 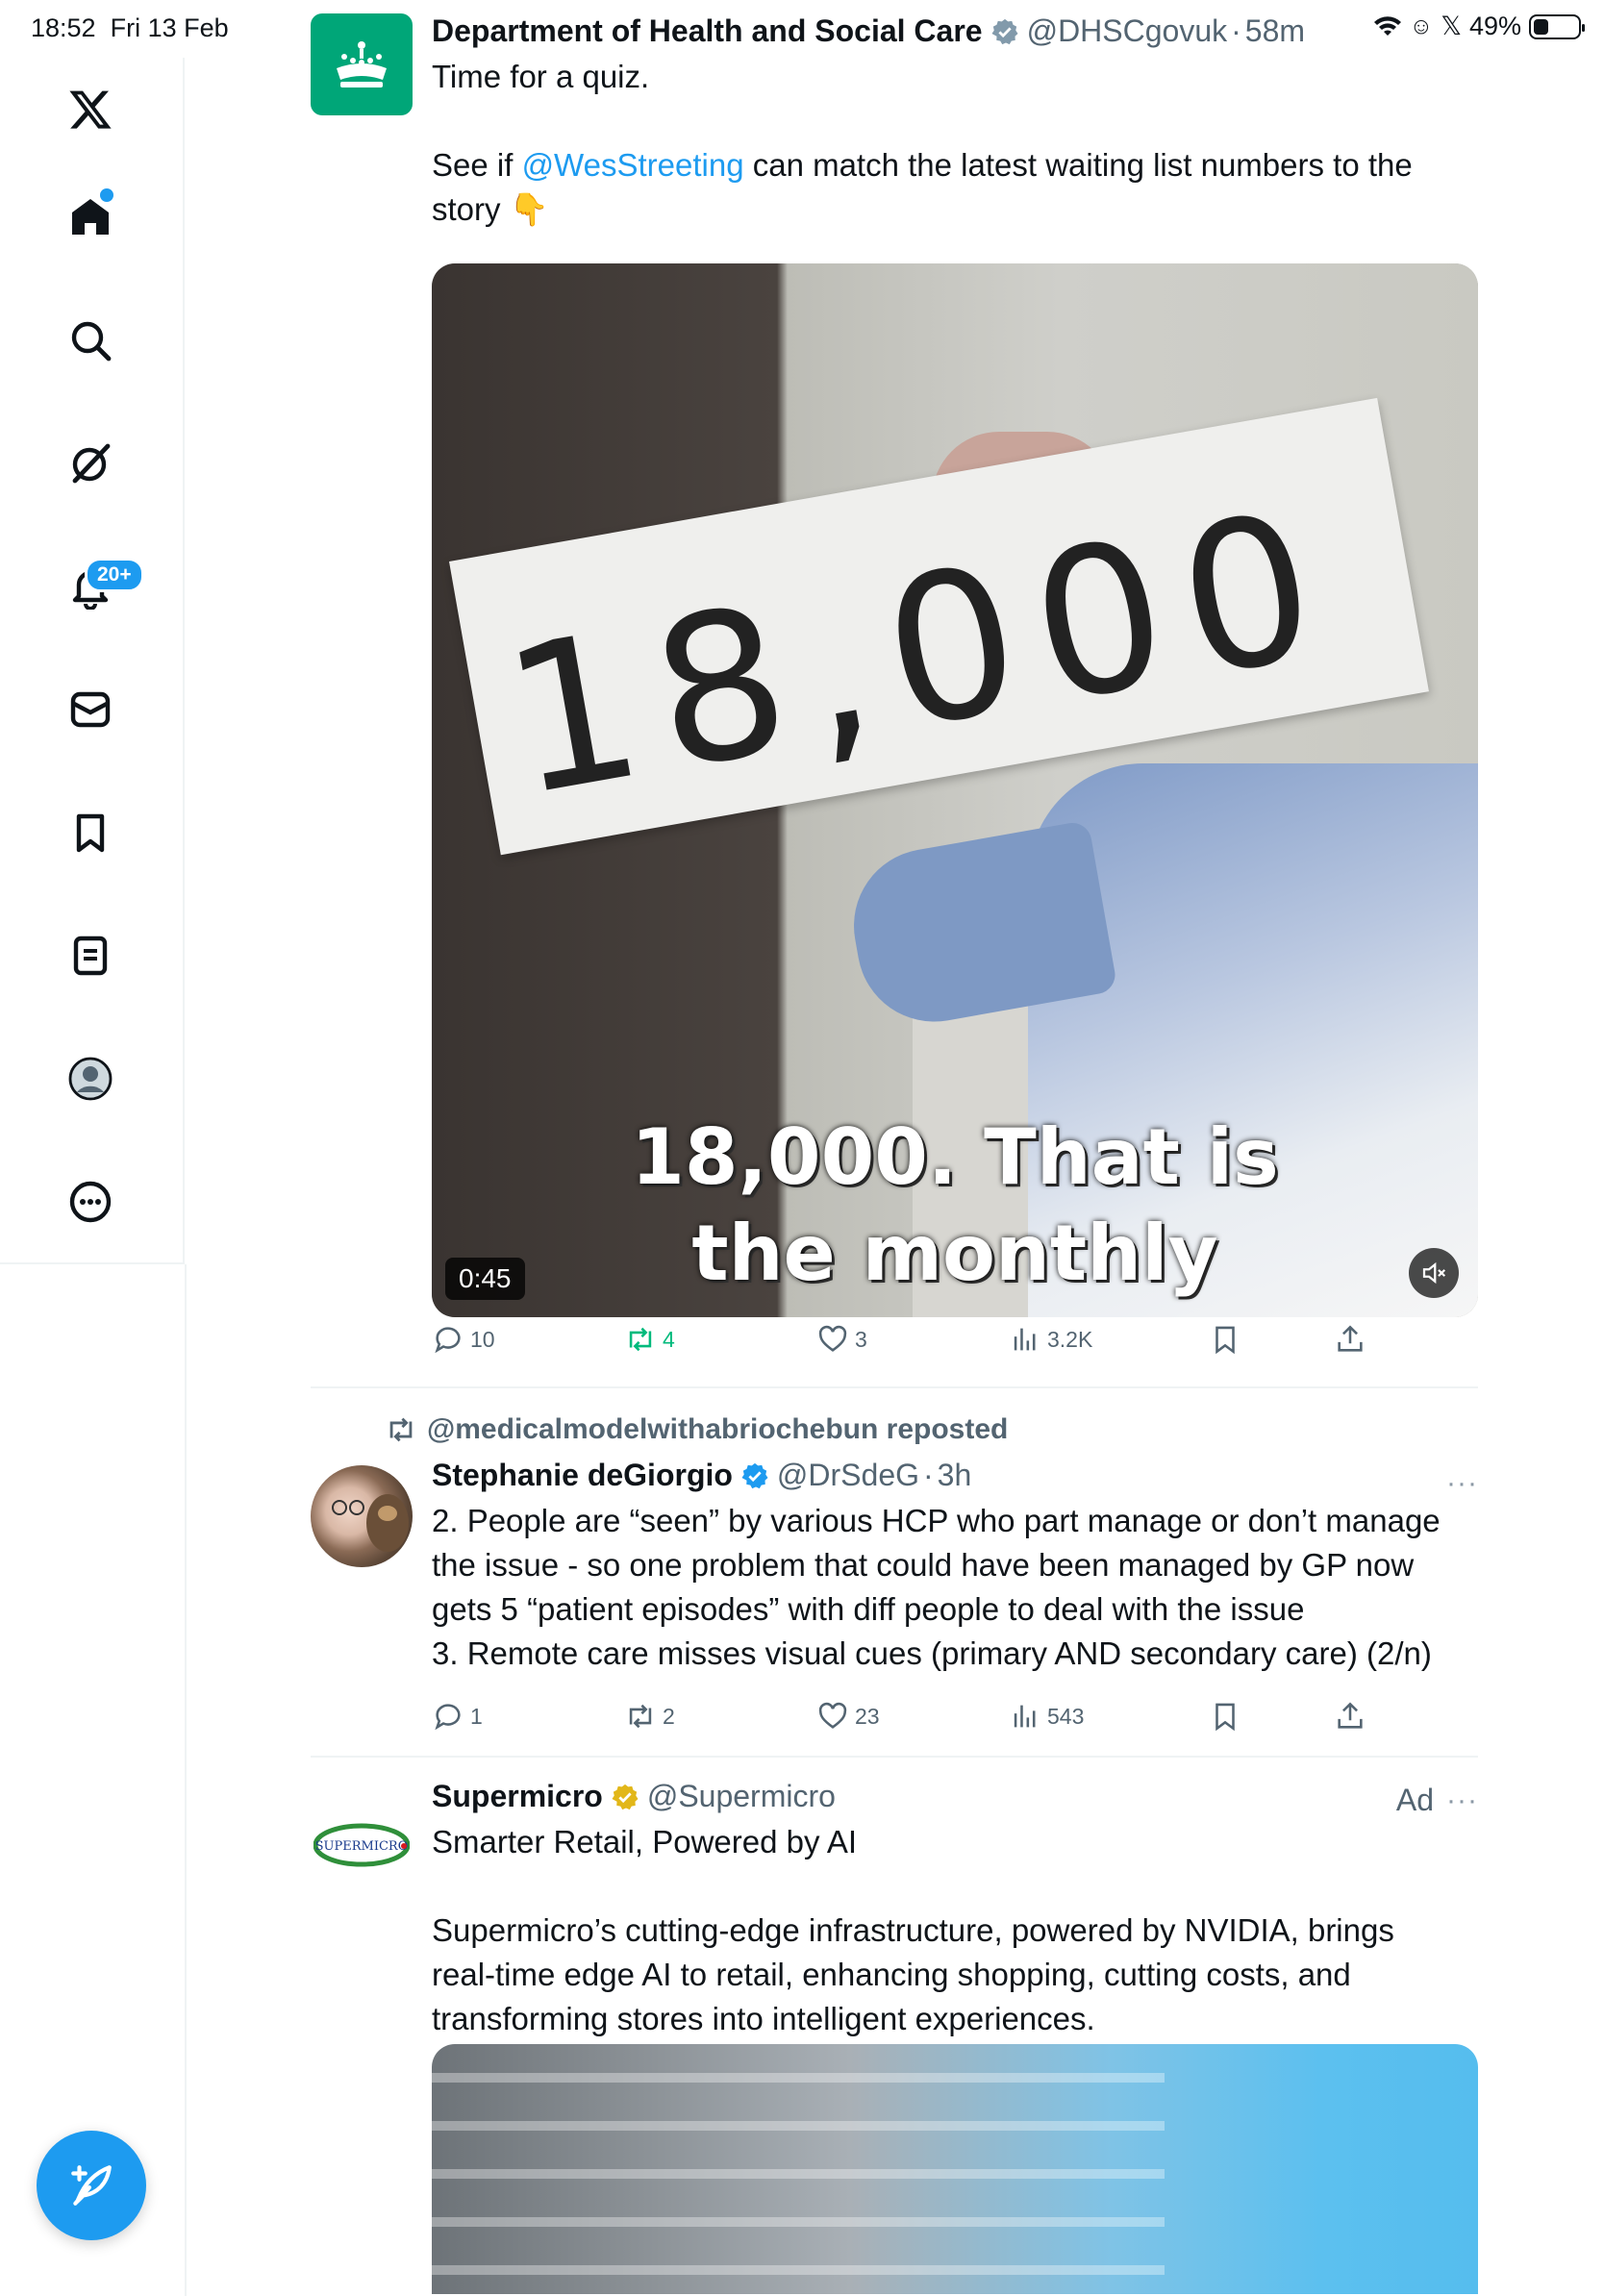 What do you see at coordinates (633, 165) in the screenshot?
I see `mention-link: @WesStreeting` at bounding box center [633, 165].